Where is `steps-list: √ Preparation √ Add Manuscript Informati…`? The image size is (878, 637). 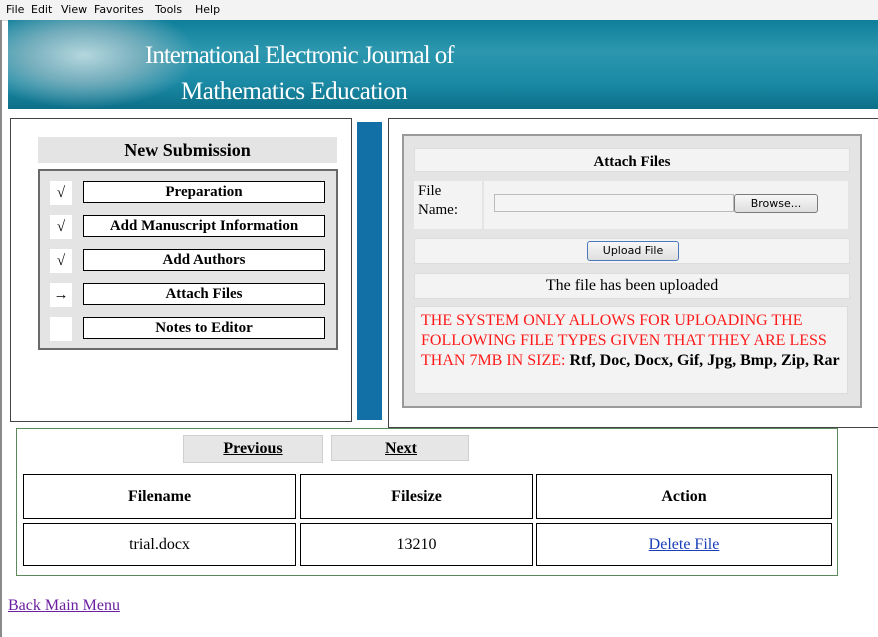 steps-list: √ Preparation √ Add Manuscript Informati… is located at coordinates (188, 259).